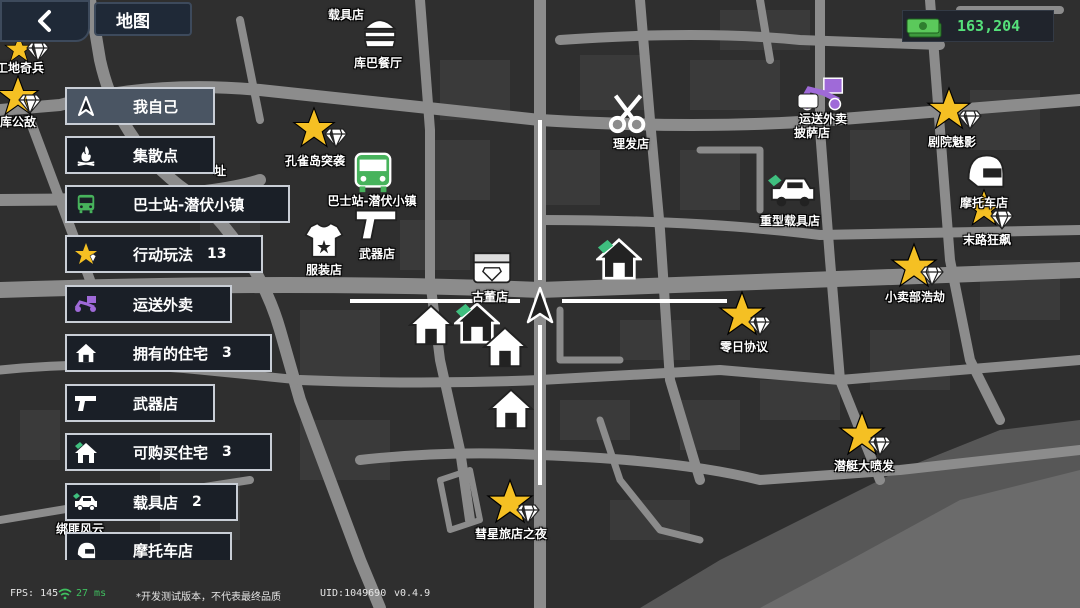 This screenshot has width=1080, height=608. I want to click on menu-item-label: 行动玩法, so click(163, 254).